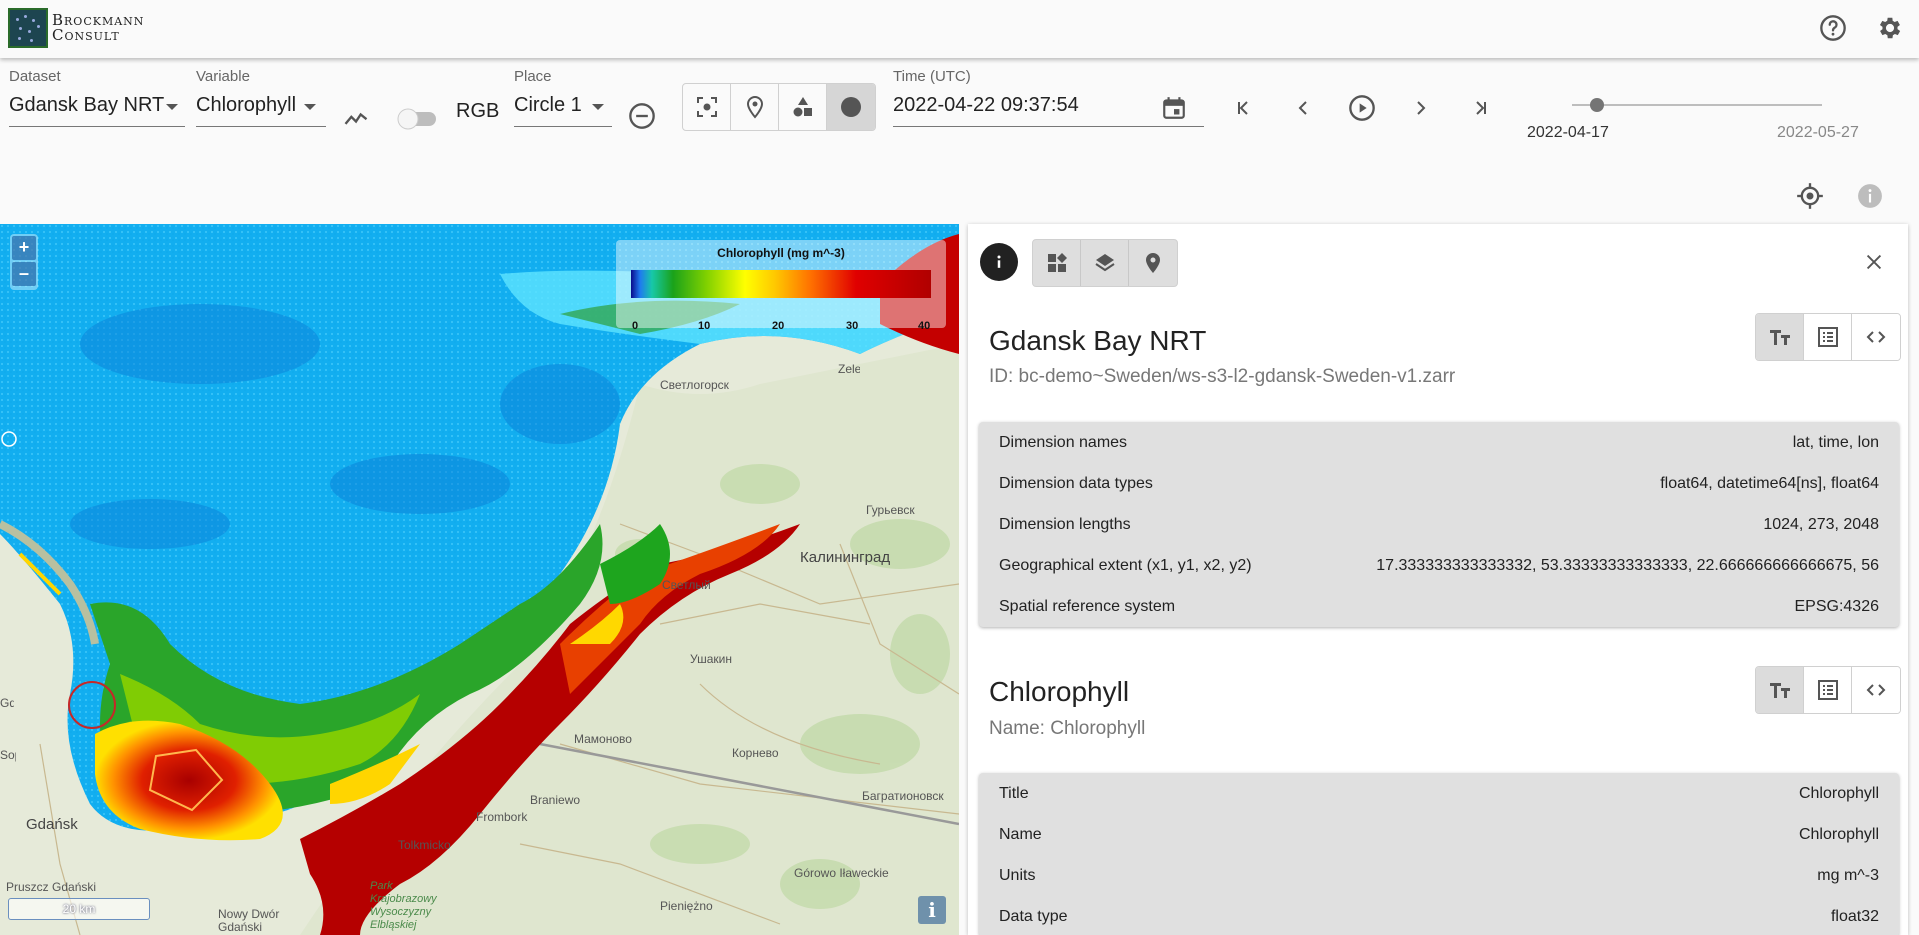 The image size is (1919, 935). Describe the element at coordinates (1362, 108) in the screenshot. I see `play-icon` at that location.